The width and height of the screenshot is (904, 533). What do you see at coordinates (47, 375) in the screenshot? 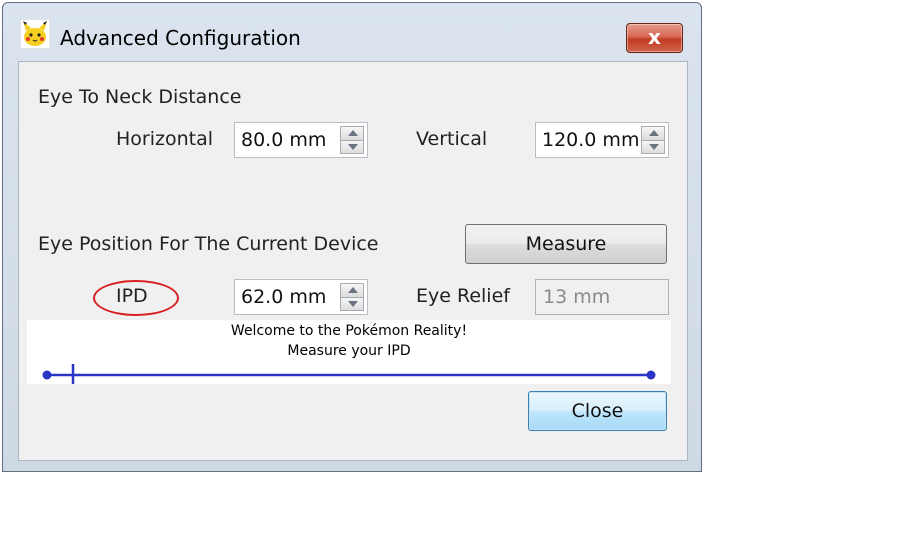
I see `left-endpoint-handle` at bounding box center [47, 375].